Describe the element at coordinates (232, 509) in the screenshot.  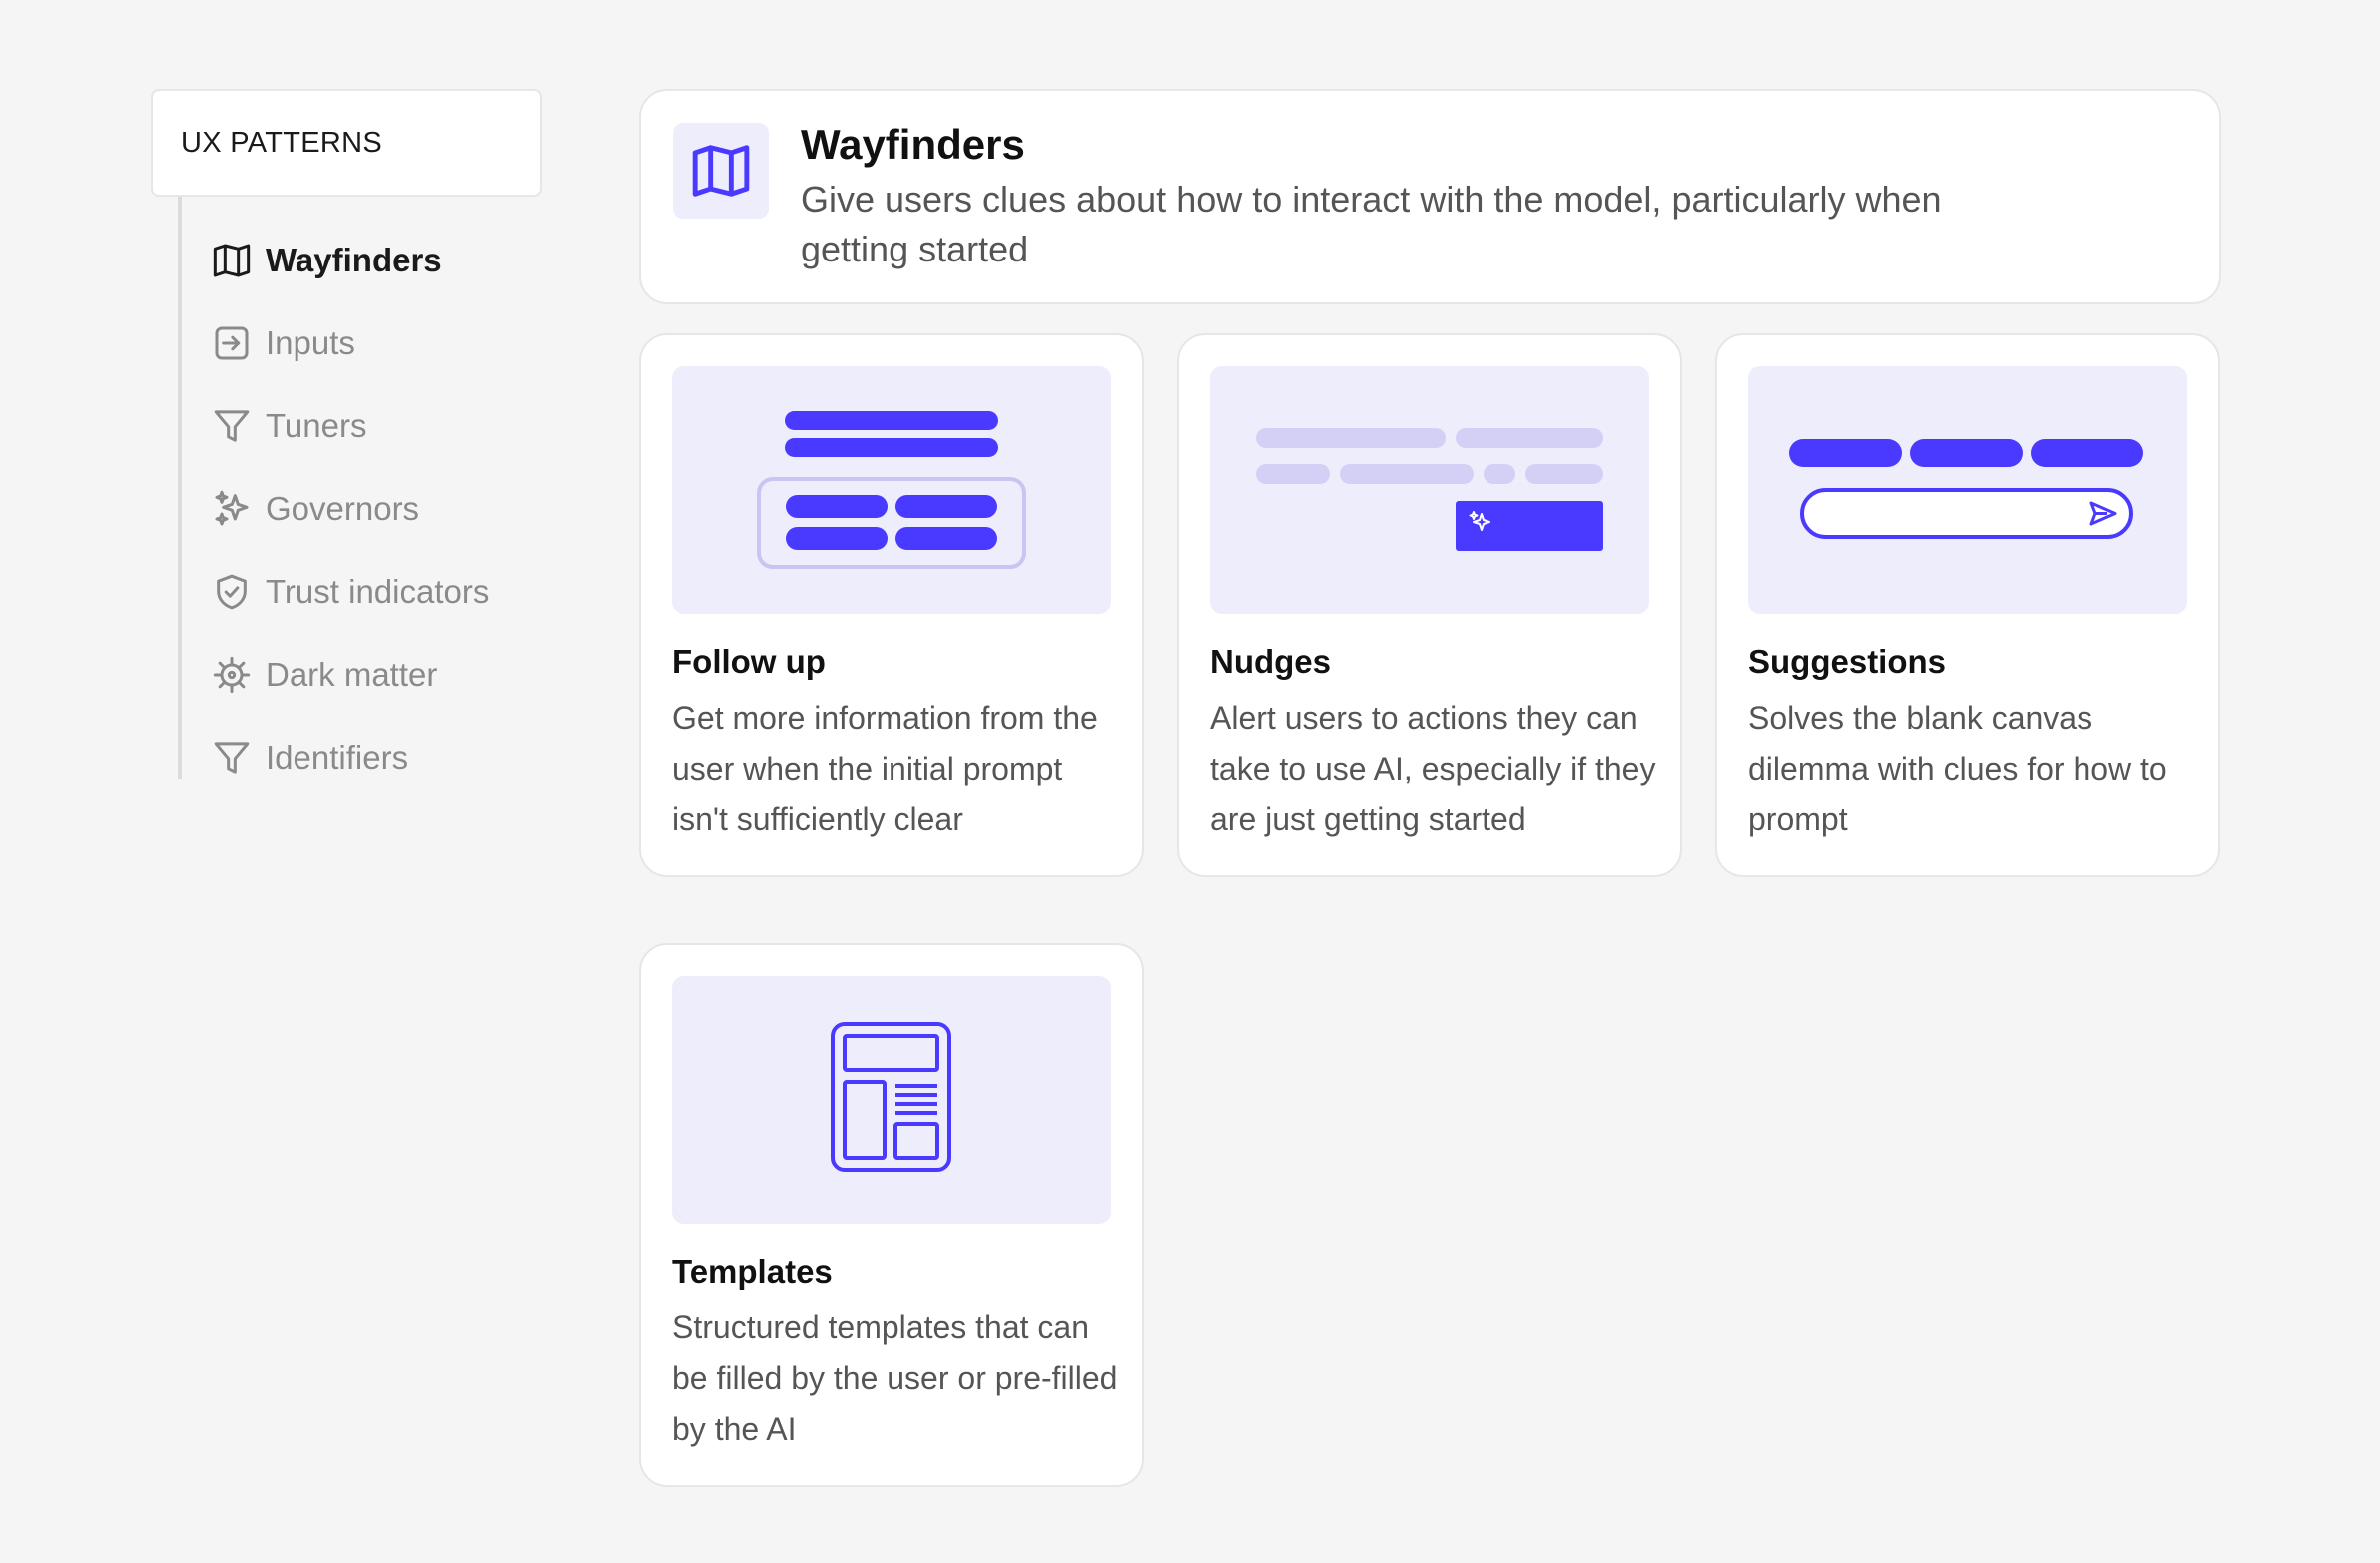
I see `sparkles-icon` at that location.